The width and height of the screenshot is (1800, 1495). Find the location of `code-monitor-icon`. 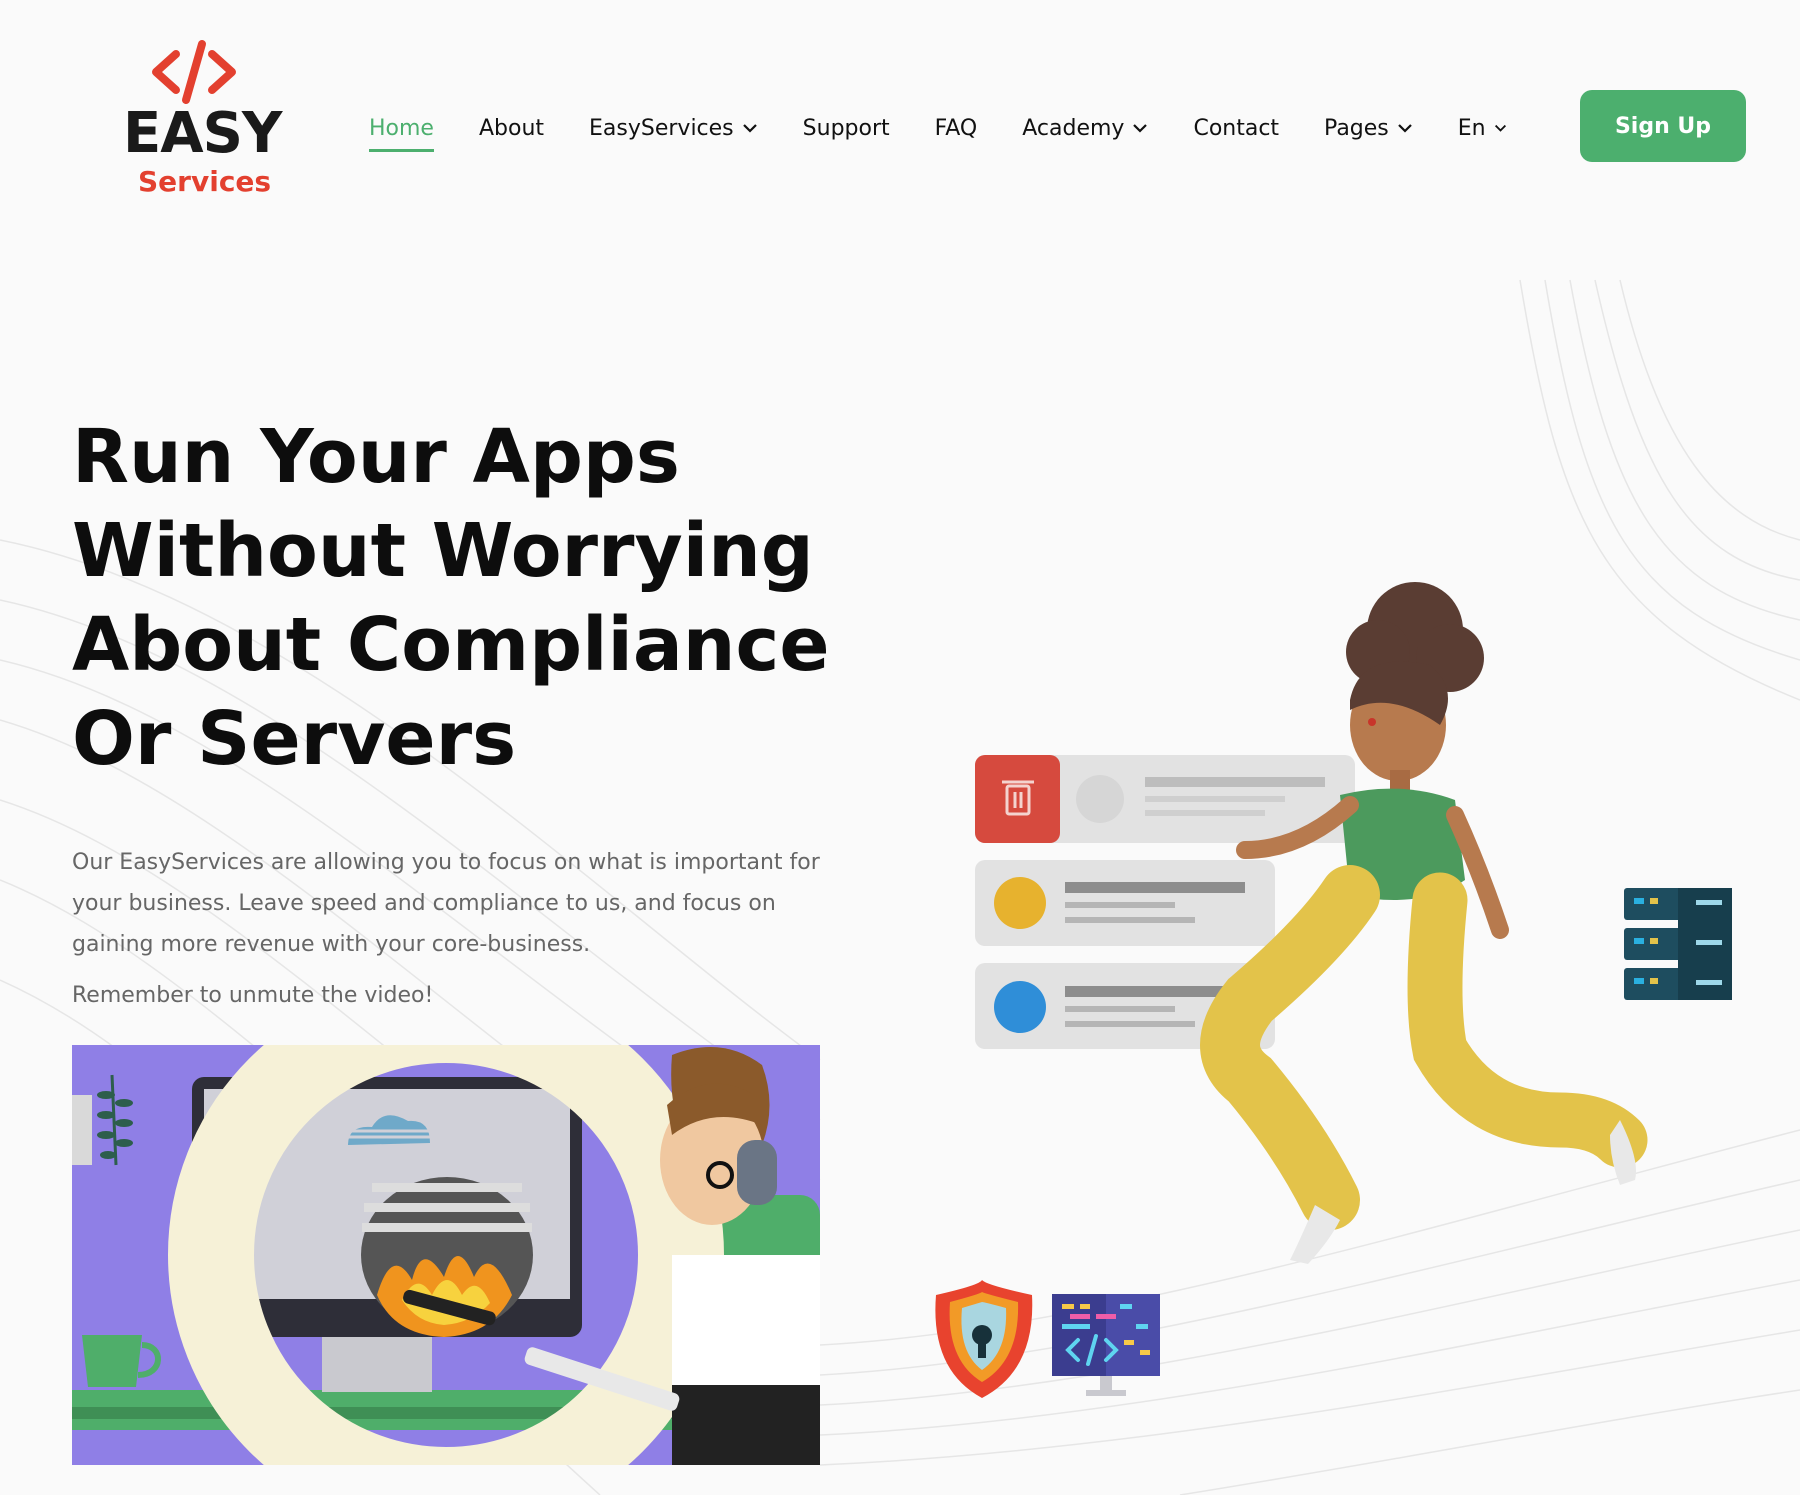

code-monitor-icon is located at coordinates (1106, 1345).